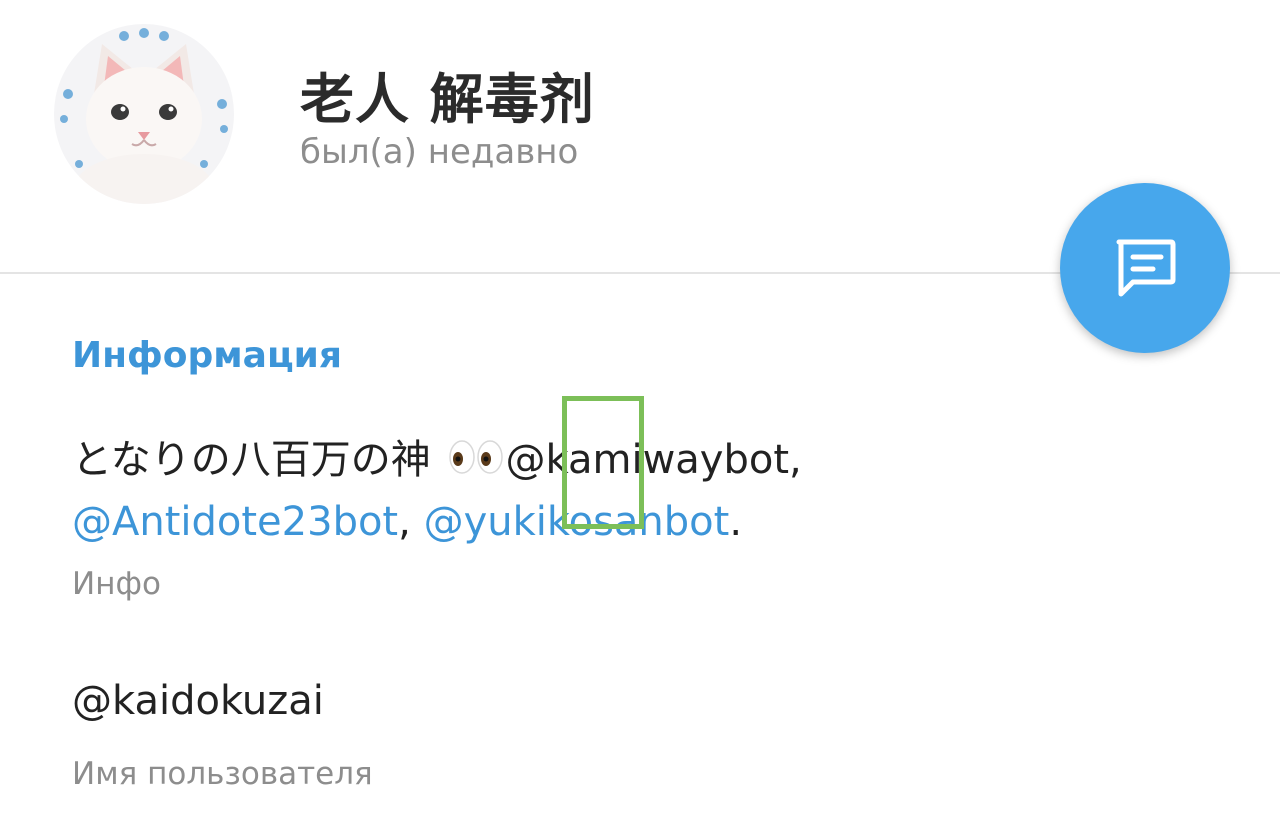 Image resolution: width=1280 pixels, height=829 pixels. What do you see at coordinates (207, 355) in the screenshot?
I see `info-section-title: Информация` at bounding box center [207, 355].